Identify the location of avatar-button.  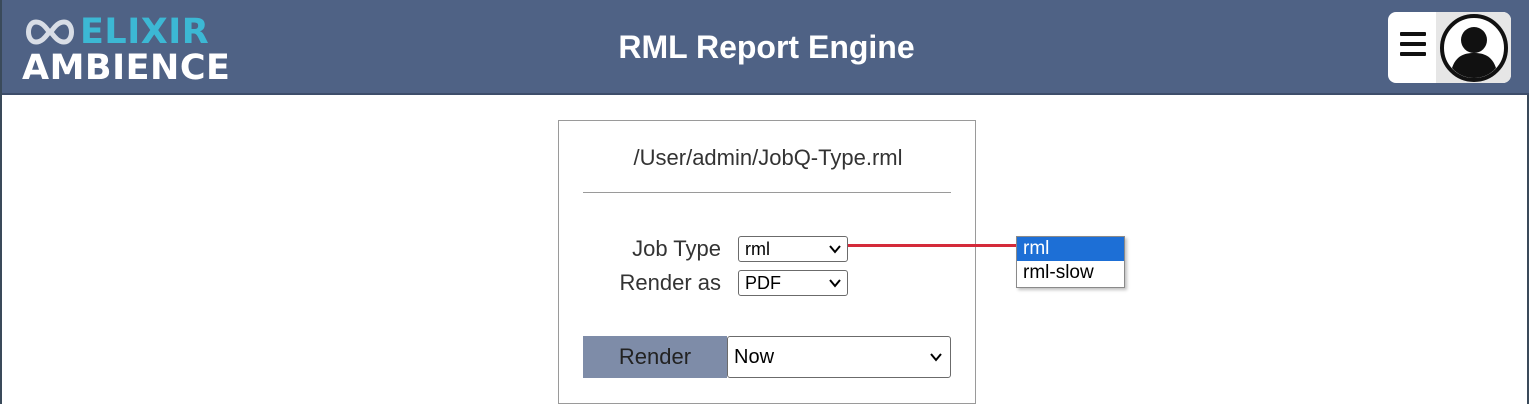
(1473, 47).